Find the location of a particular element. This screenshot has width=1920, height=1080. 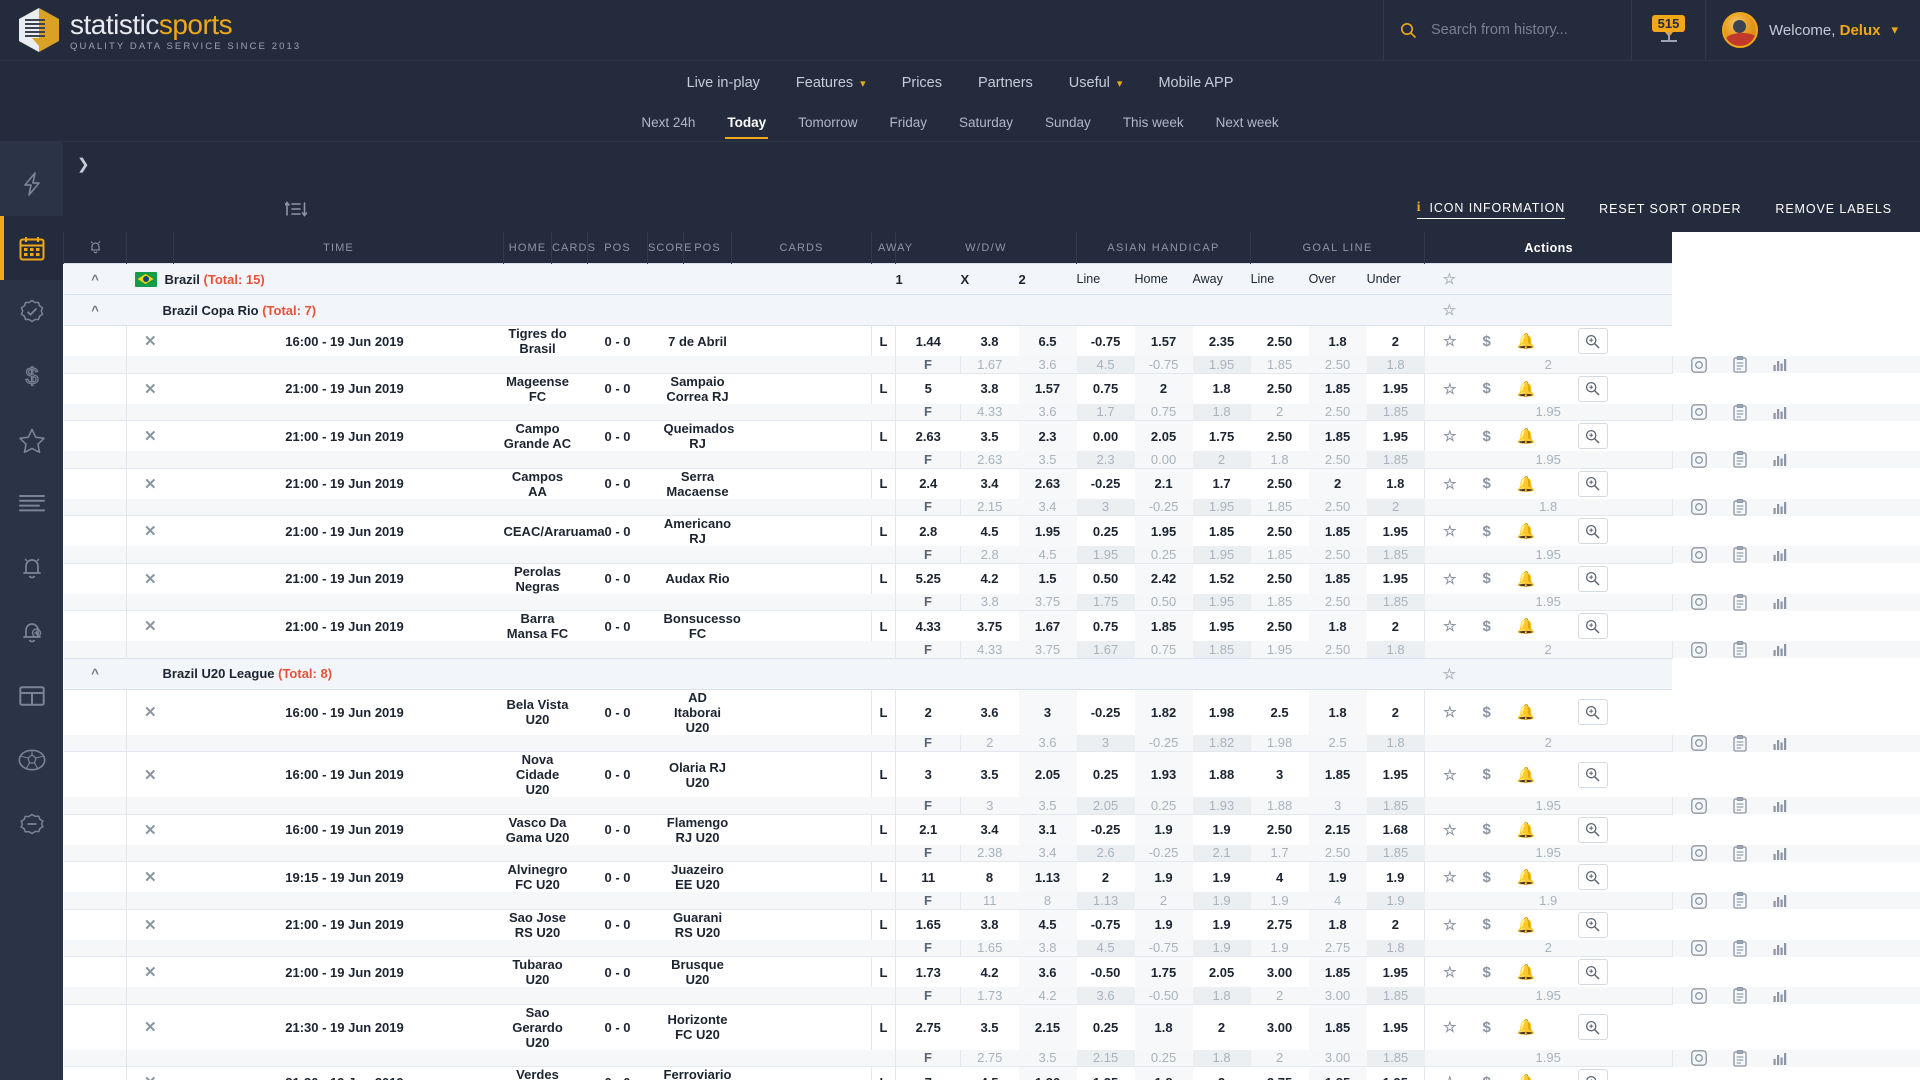

date-tab-this-week: This week is located at coordinates (1153, 123).